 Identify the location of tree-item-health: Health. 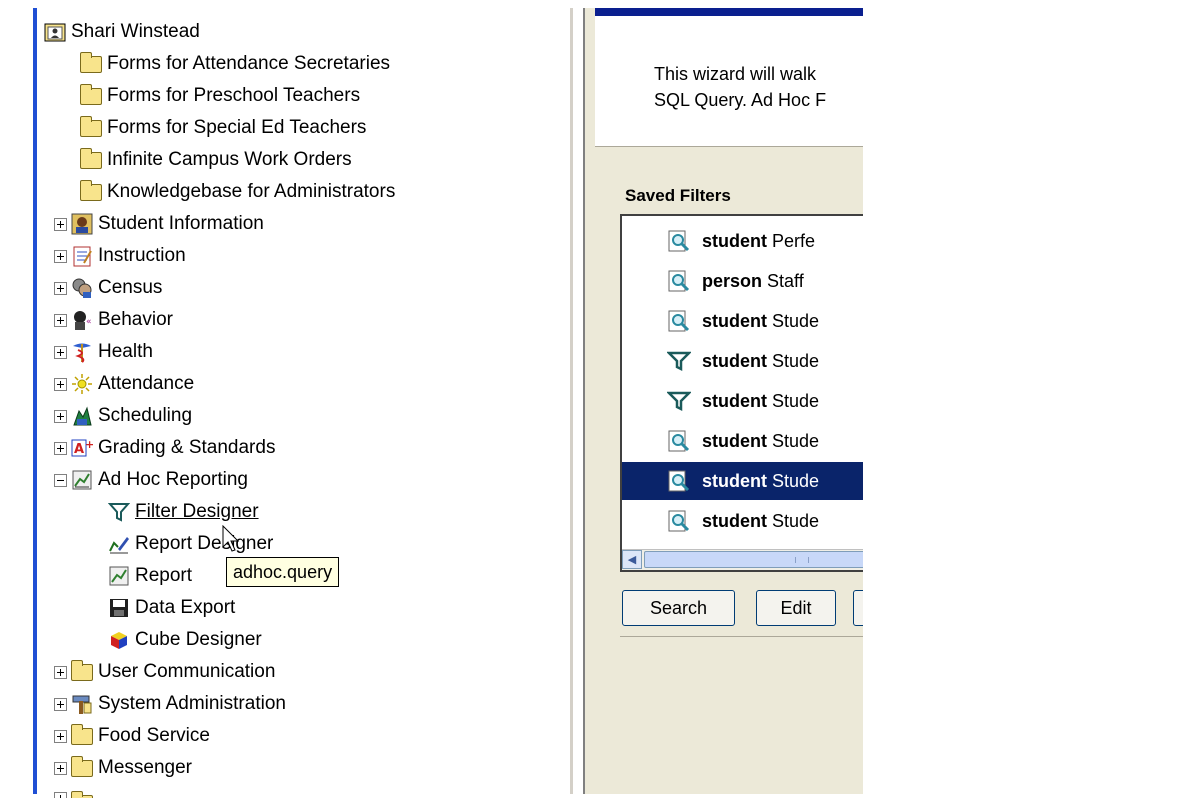
(103, 352).